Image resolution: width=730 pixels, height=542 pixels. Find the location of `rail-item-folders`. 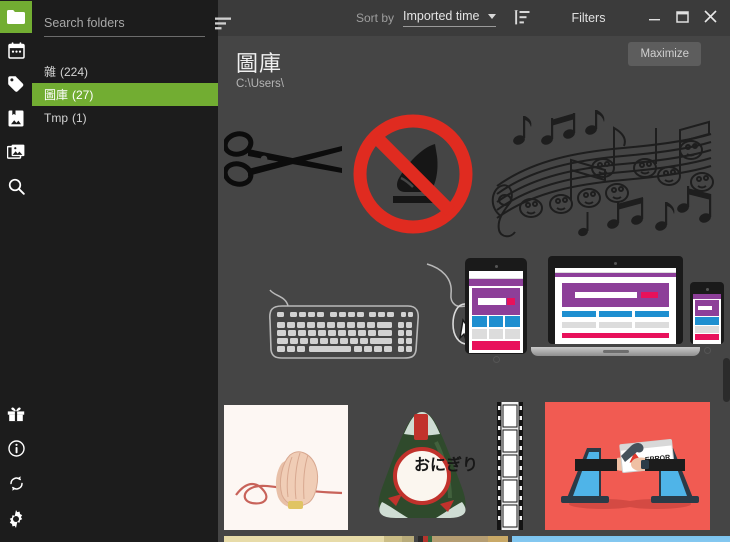

rail-item-folders is located at coordinates (16, 17).